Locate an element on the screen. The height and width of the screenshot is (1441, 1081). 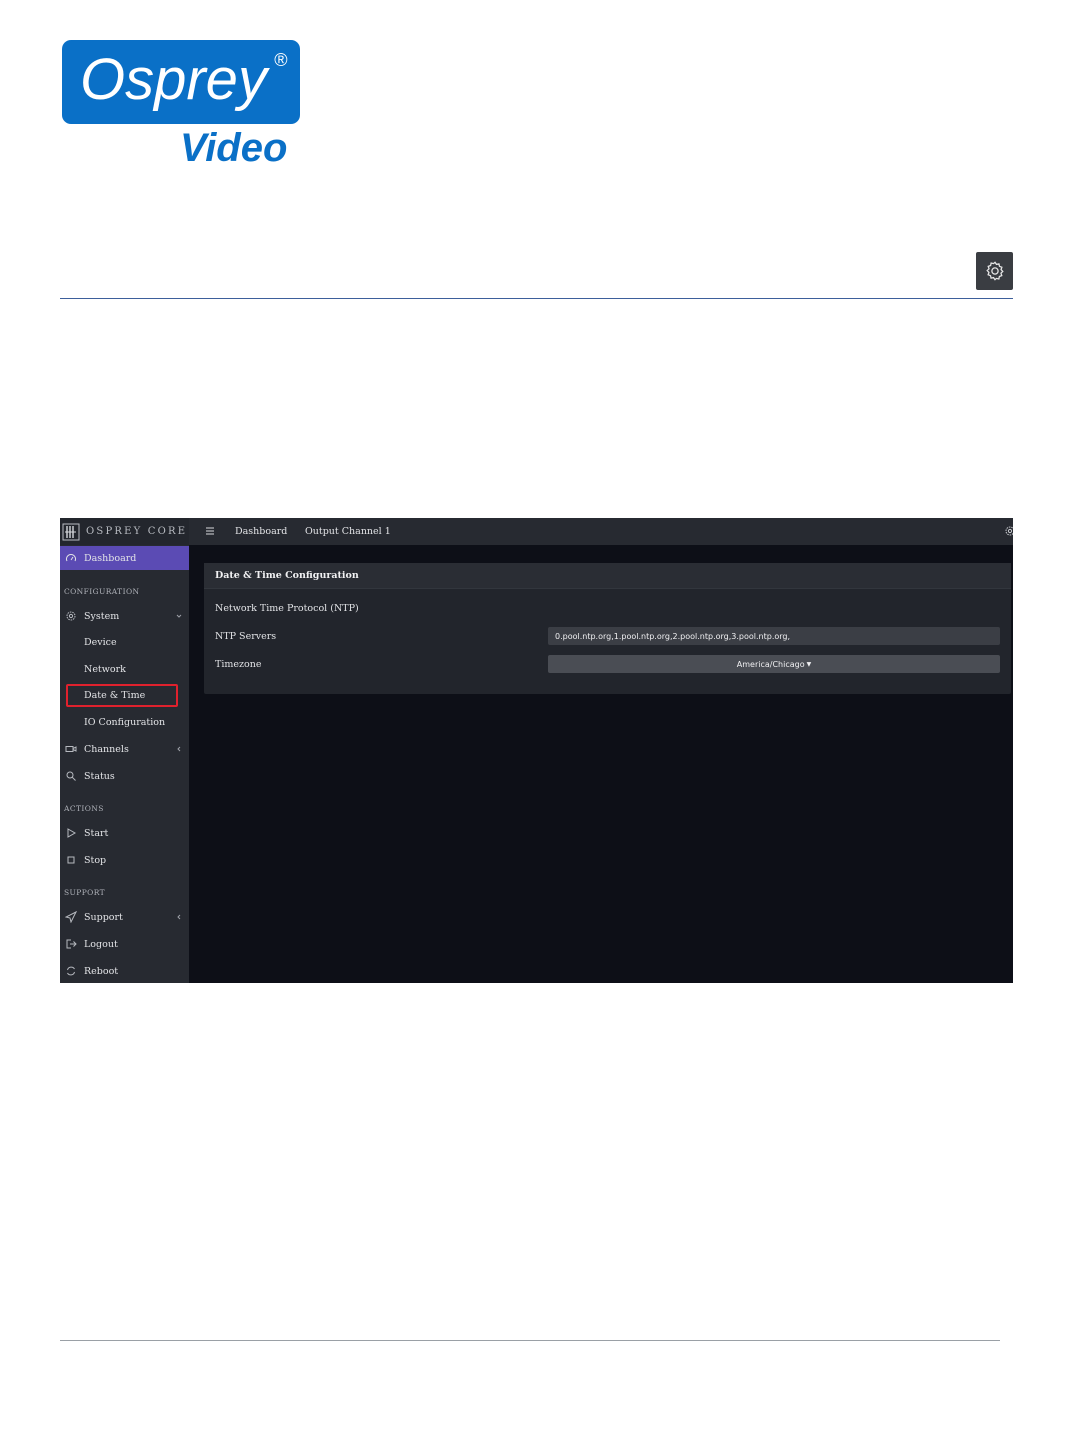
refresh-icon is located at coordinates (71, 971).